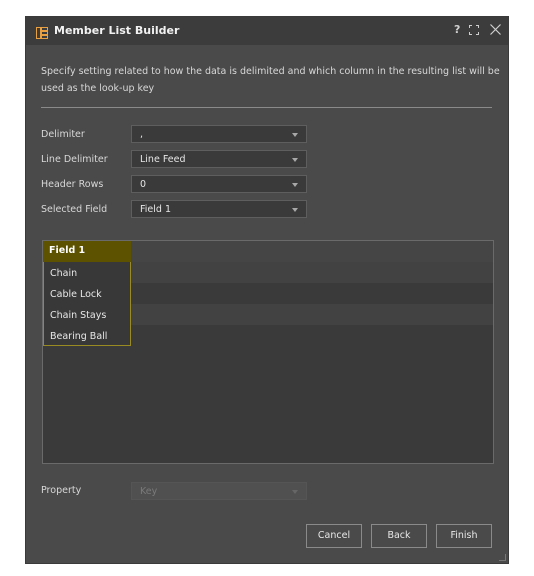 The height and width of the screenshot is (576, 534). Describe the element at coordinates (219, 209) in the screenshot. I see `selected-field-select: Field 1` at that location.